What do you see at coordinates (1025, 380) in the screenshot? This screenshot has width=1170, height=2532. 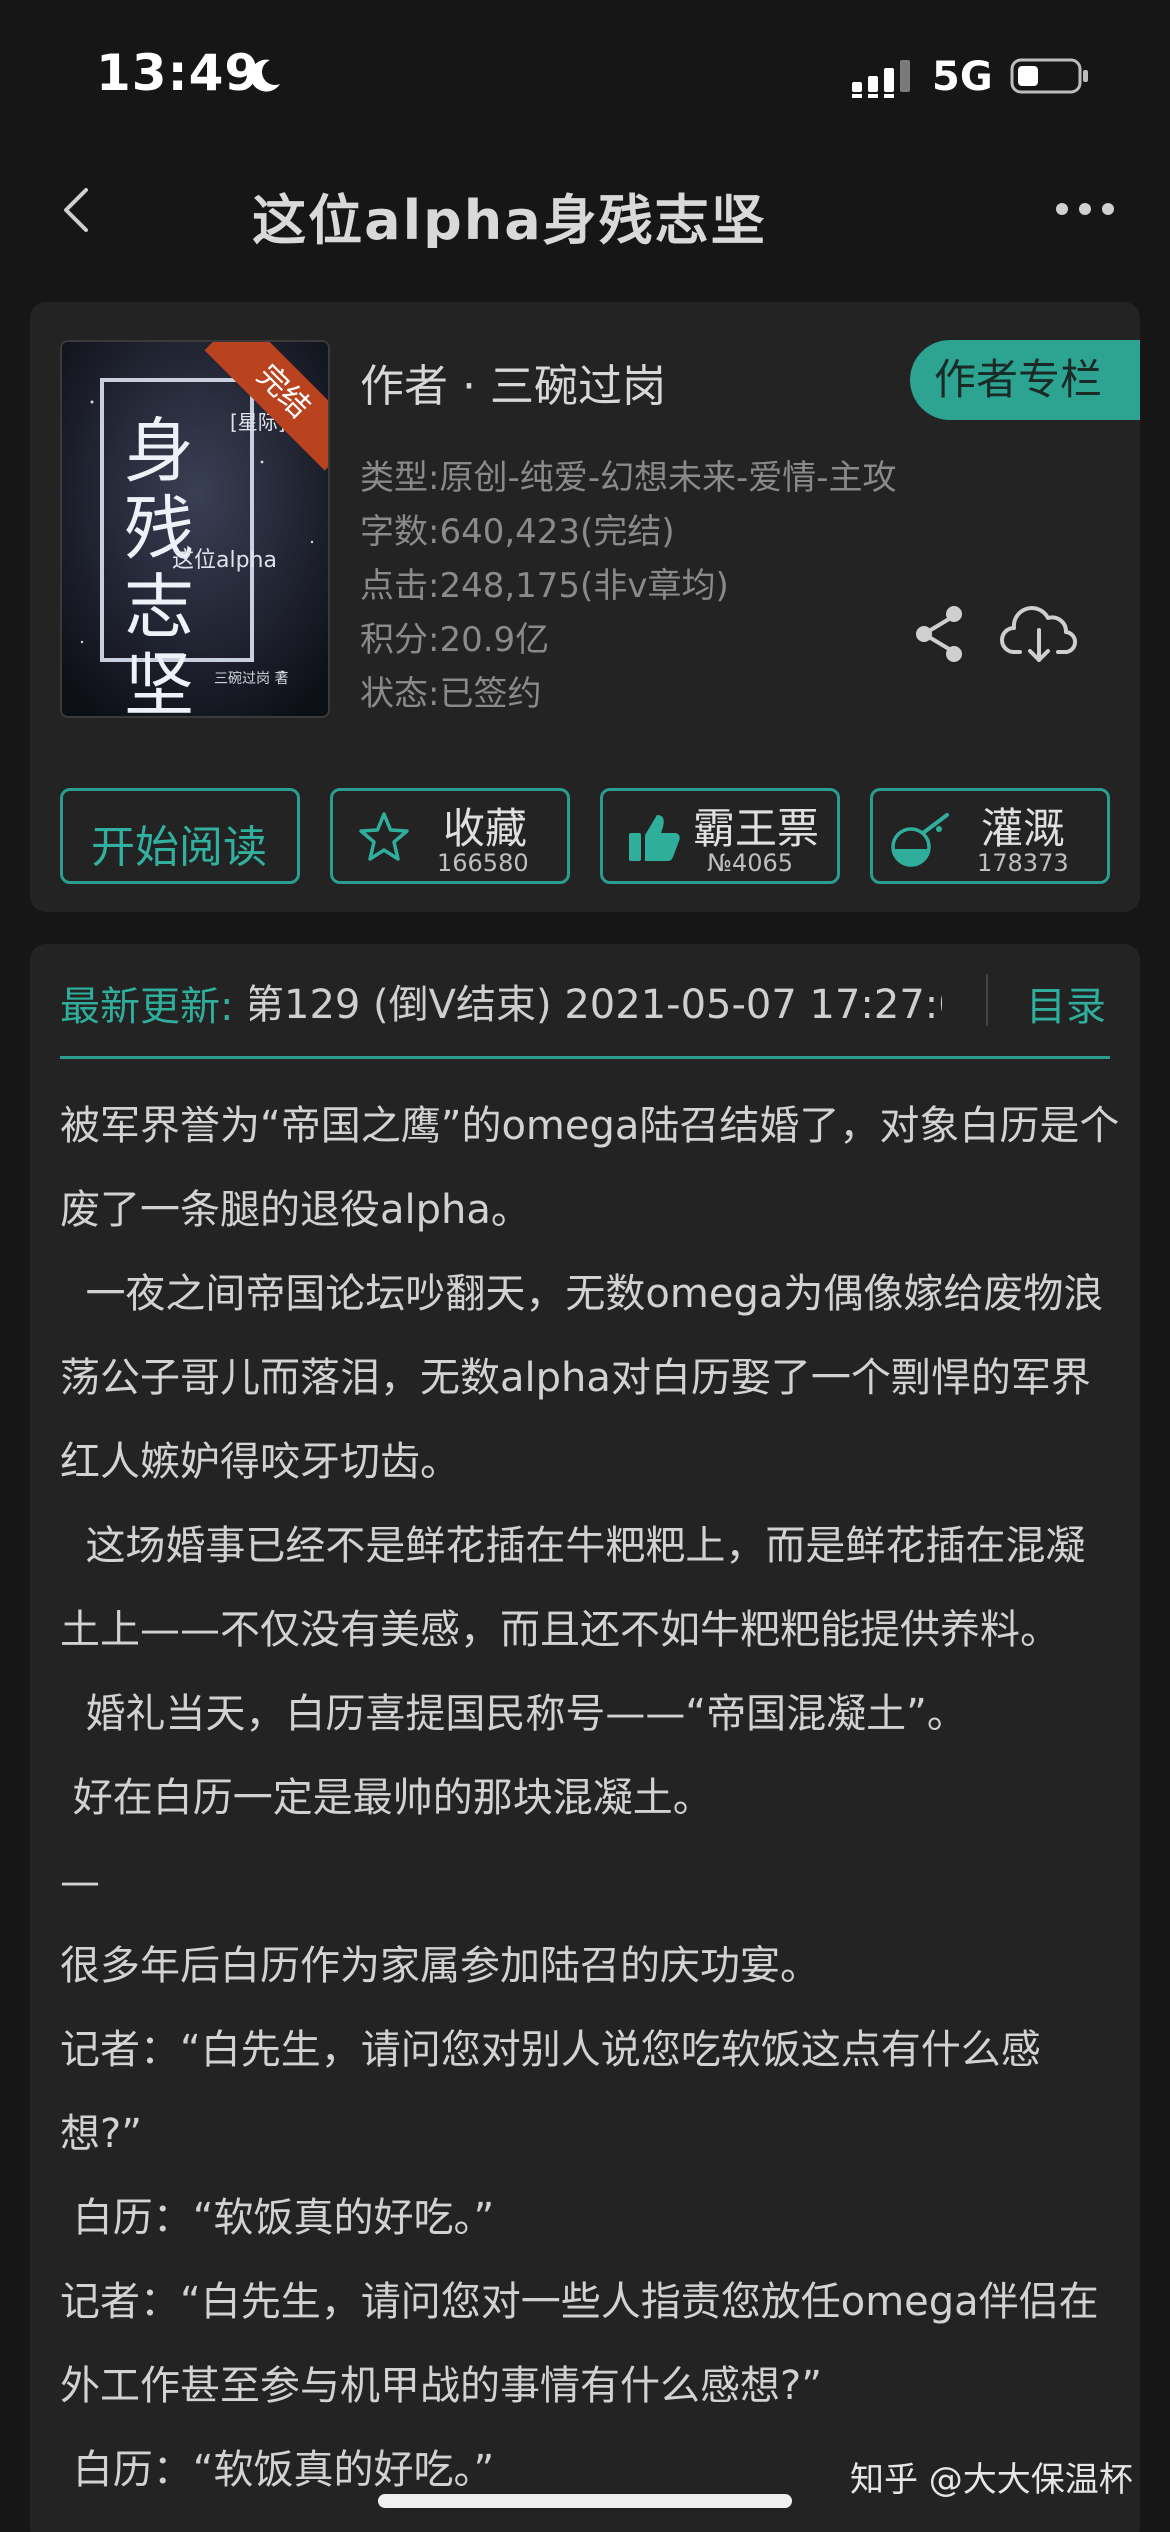 I see `author-column-button: 作者专栏` at bounding box center [1025, 380].